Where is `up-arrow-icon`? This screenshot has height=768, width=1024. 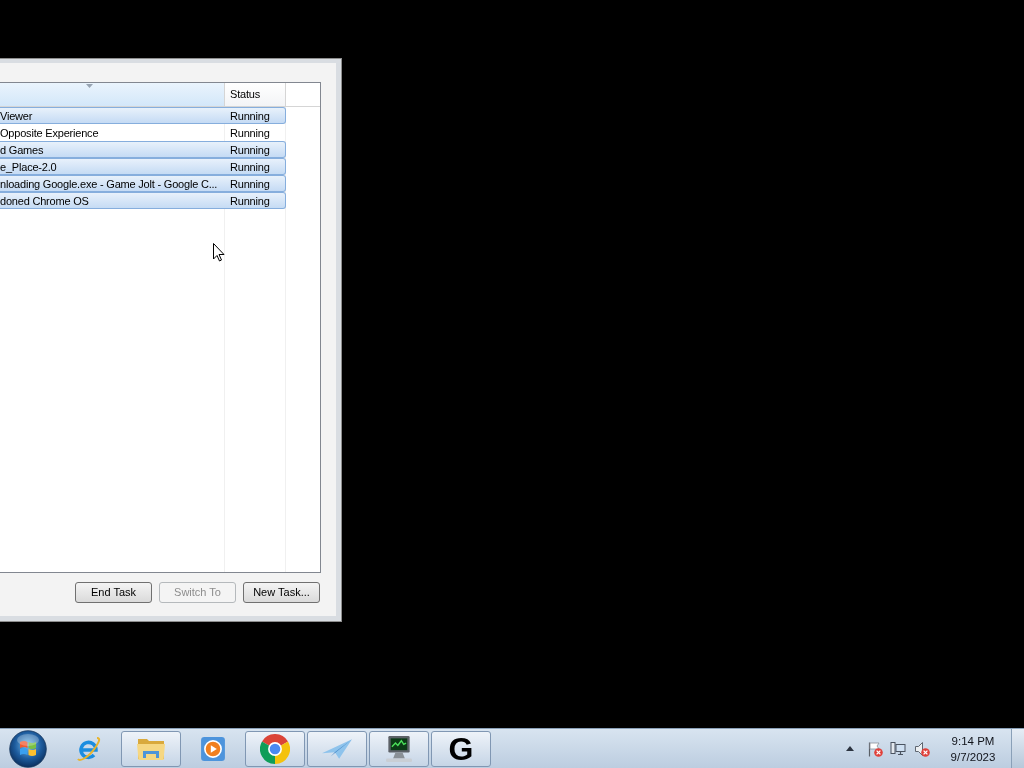 up-arrow-icon is located at coordinates (850, 748).